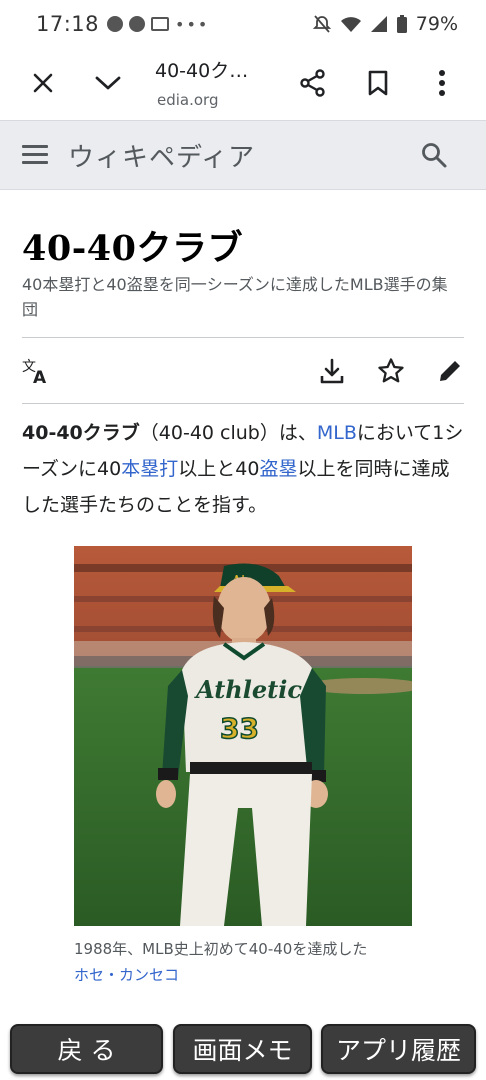 Image resolution: width=486 pixels, height=1080 pixels. Describe the element at coordinates (378, 24) in the screenshot. I see `signal-icon` at that location.